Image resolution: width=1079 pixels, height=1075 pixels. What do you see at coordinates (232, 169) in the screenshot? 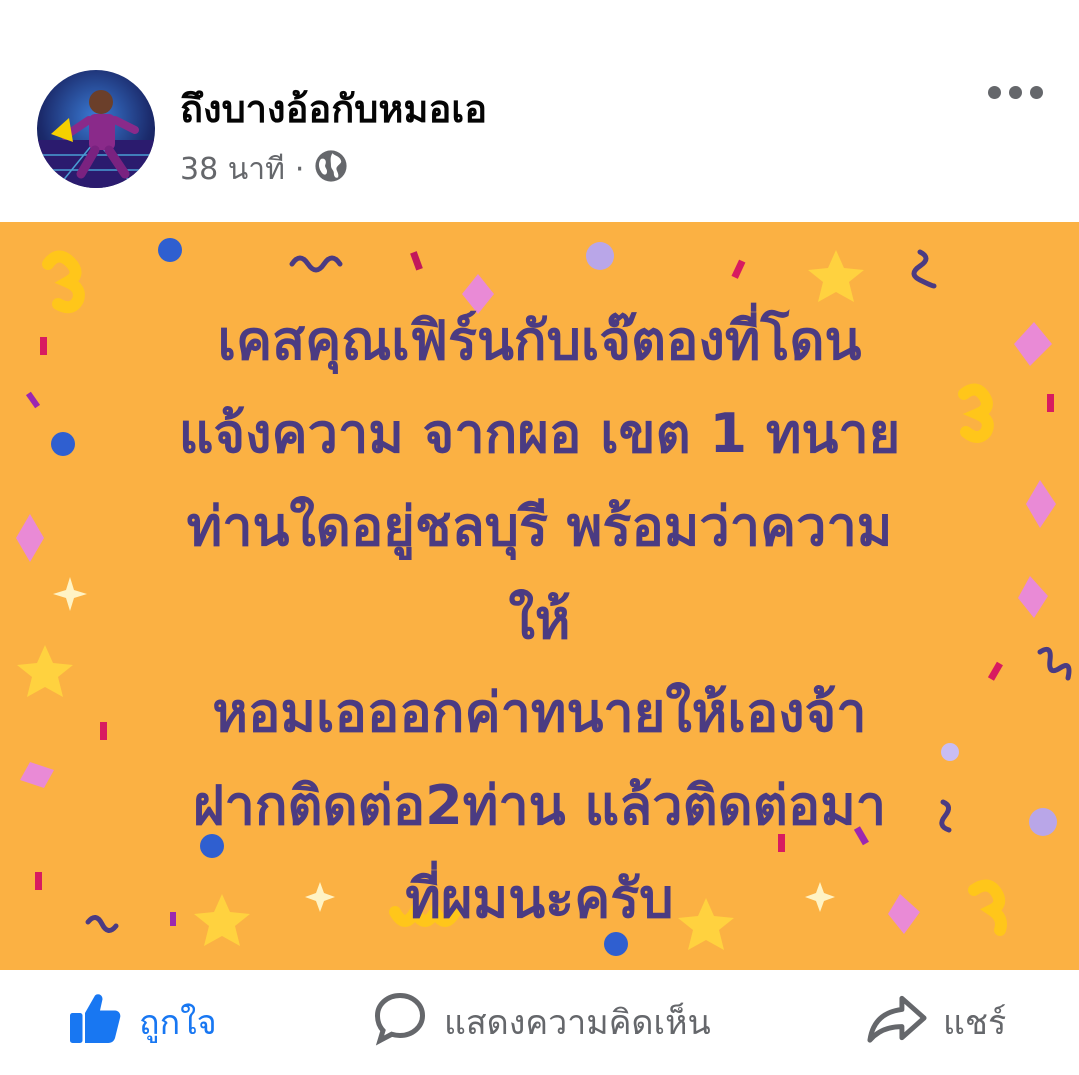
I see `post-timestamp: 38 นาที` at bounding box center [232, 169].